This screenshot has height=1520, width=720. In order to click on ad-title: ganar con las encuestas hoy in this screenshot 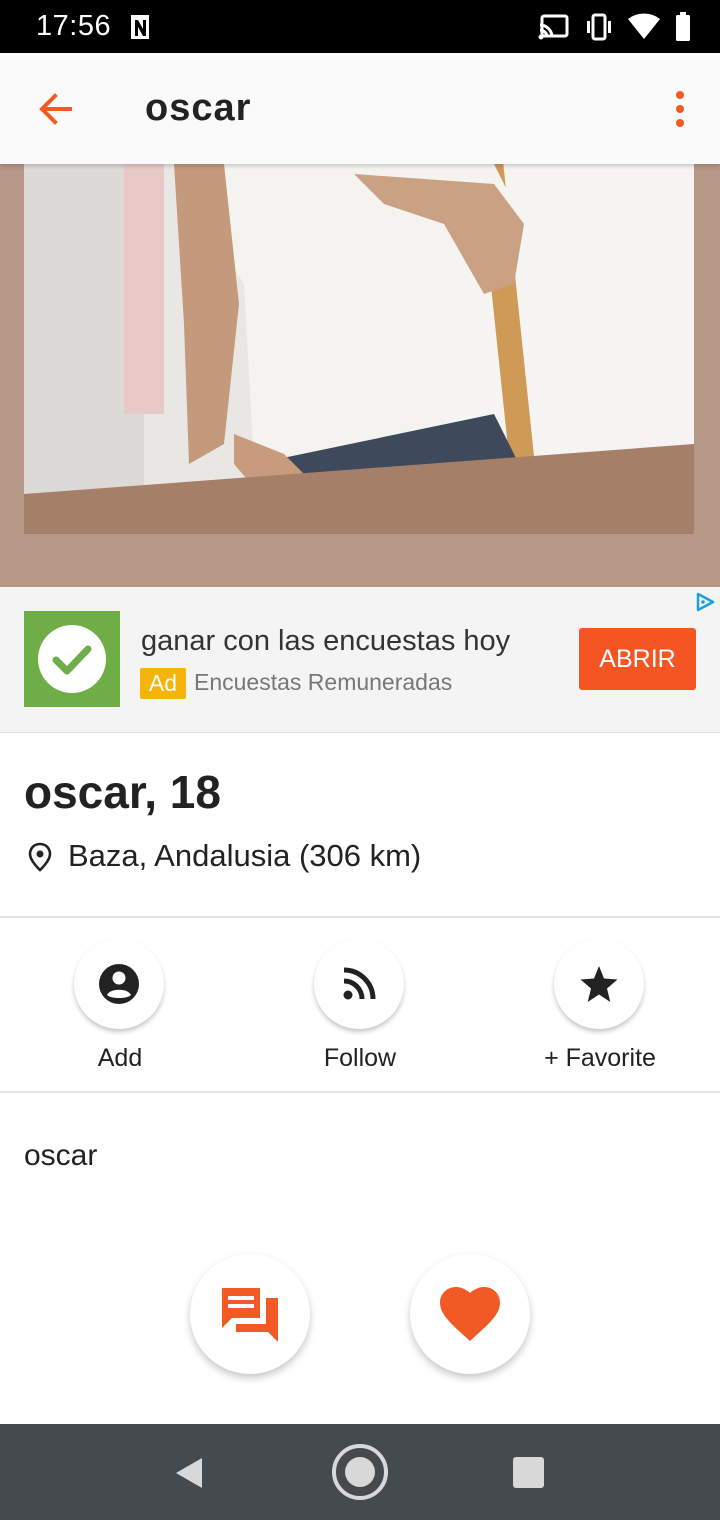, I will do `click(325, 641)`.